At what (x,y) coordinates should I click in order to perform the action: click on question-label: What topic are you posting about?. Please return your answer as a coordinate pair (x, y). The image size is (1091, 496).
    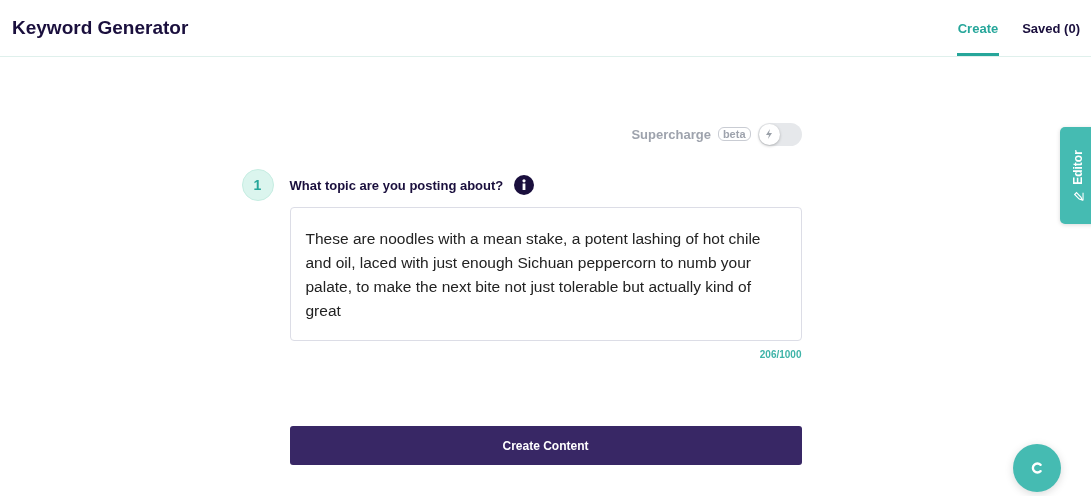
    Looking at the image, I should click on (396, 185).